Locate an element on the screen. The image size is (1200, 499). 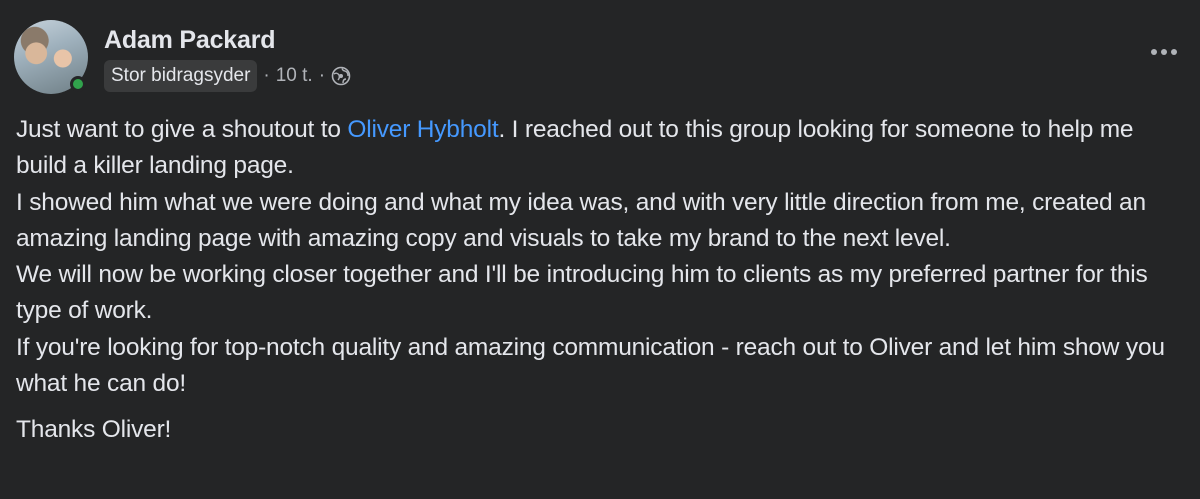
post-meta: Stor bidragsyder · 10 t. · is located at coordinates (227, 76).